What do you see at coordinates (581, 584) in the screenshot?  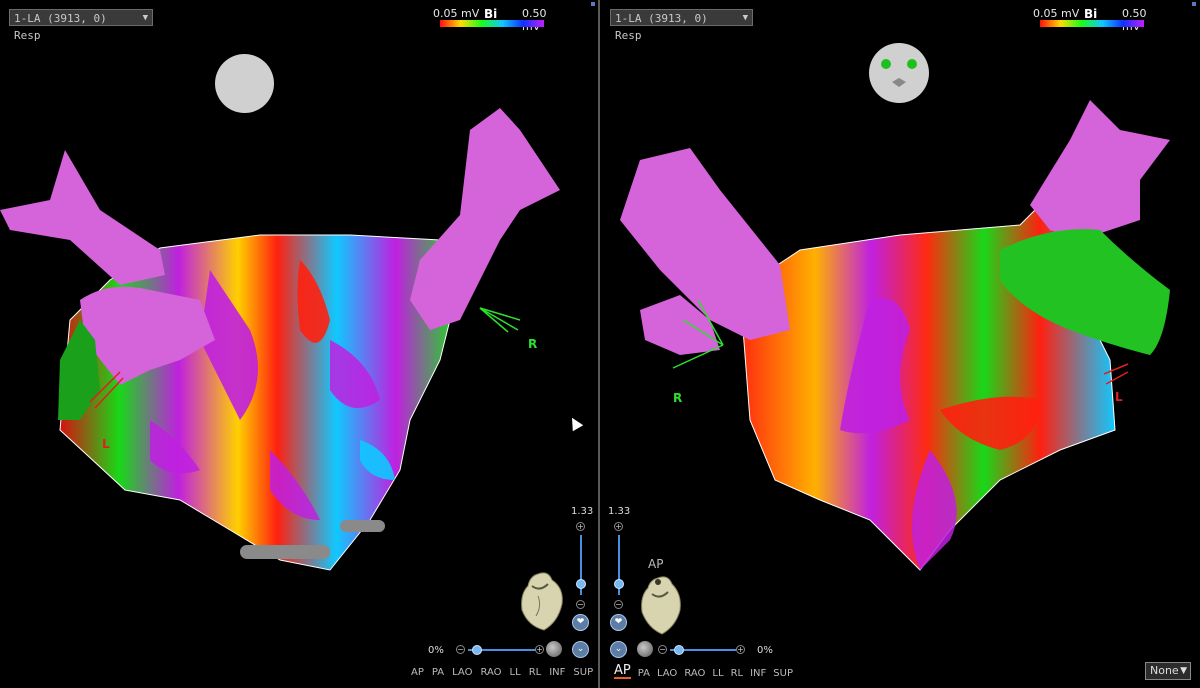 I see `left-zoom-knob` at bounding box center [581, 584].